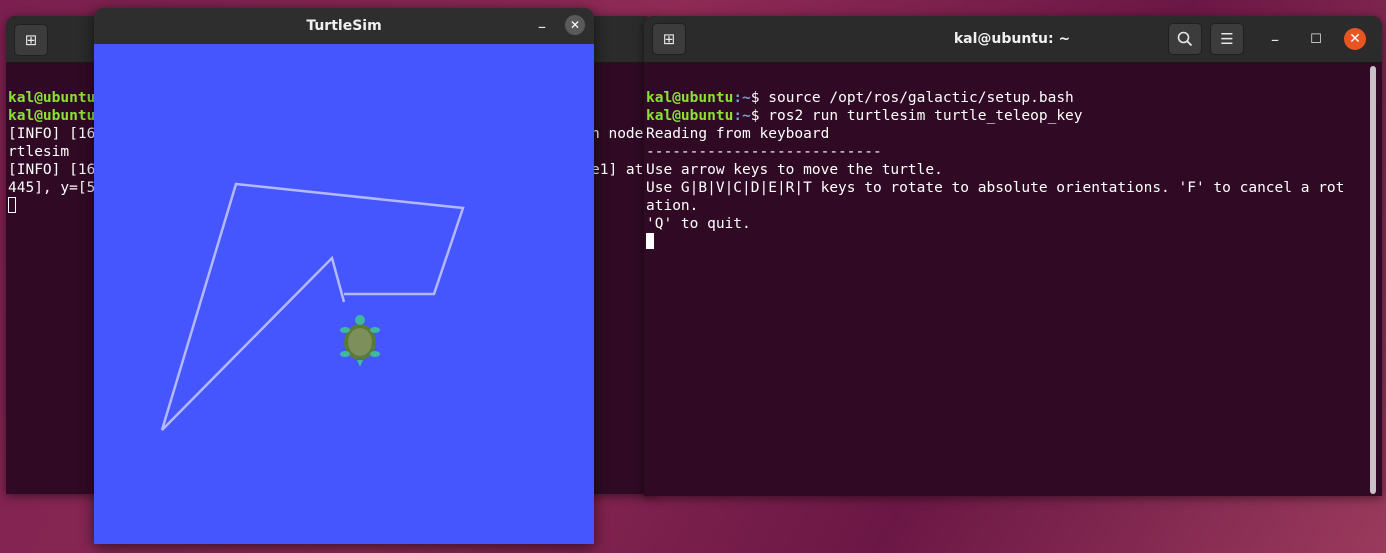 This screenshot has height=553, width=1386. I want to click on terminal-cursor, so click(1014, 242).